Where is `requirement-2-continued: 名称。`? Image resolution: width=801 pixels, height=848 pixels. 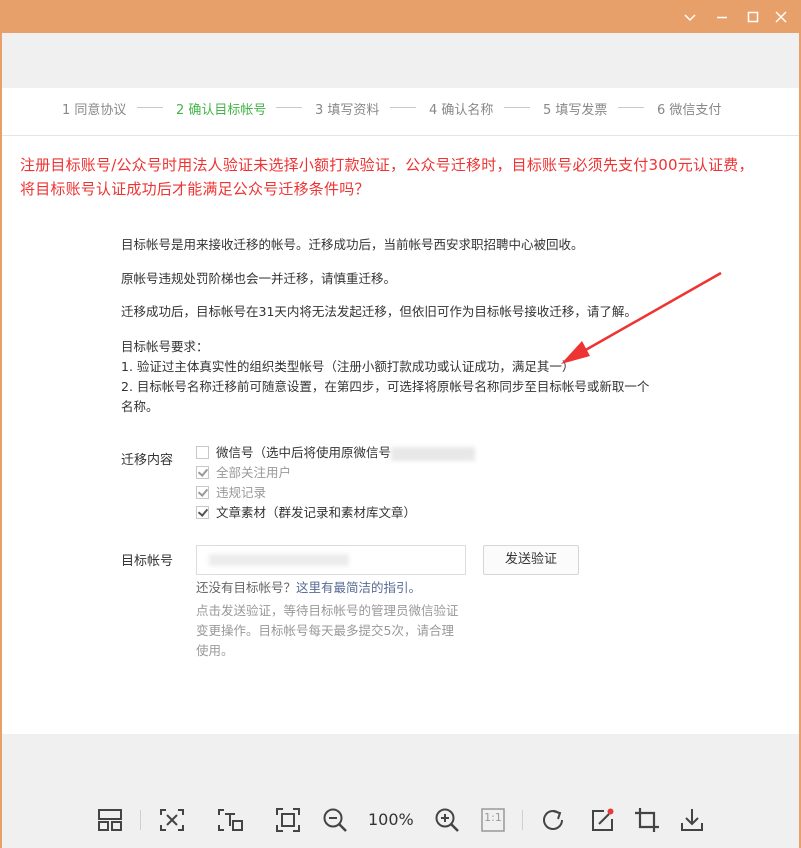
requirement-2-continued: 名称。 is located at coordinates (140, 406).